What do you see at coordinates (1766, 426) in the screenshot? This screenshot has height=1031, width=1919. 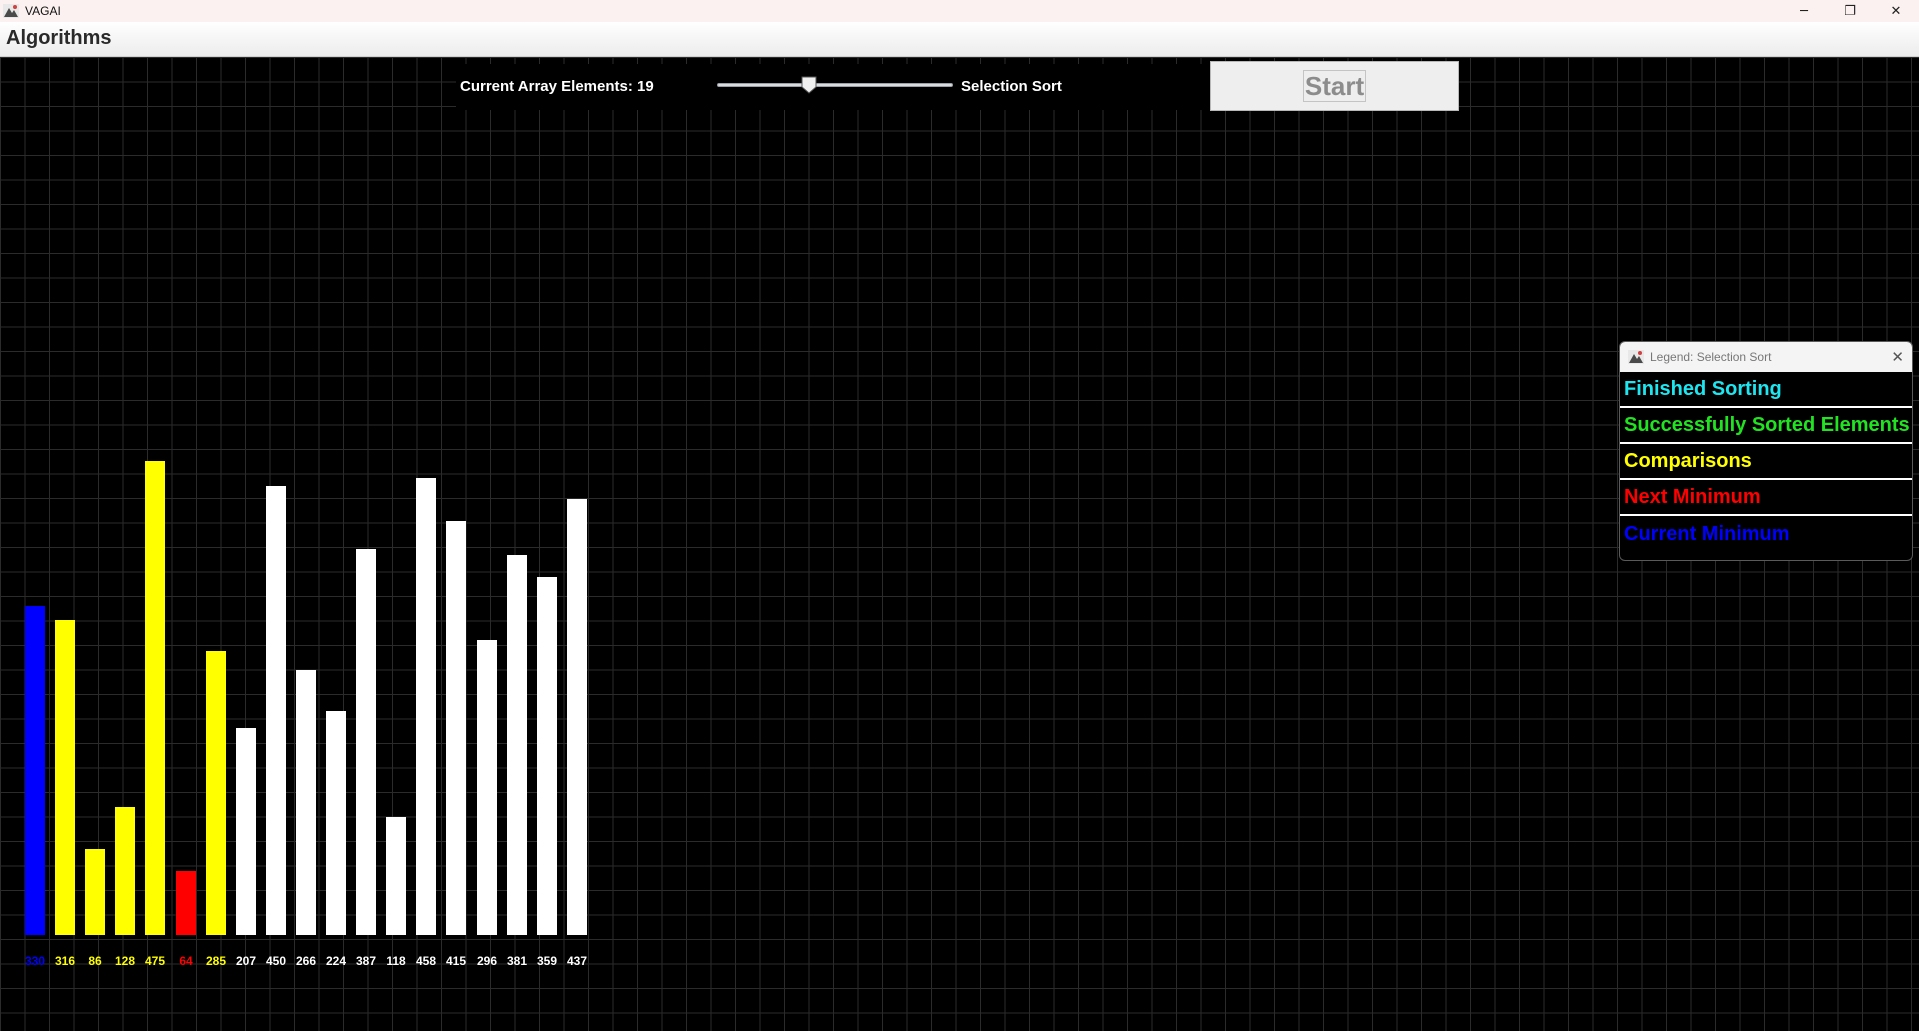 I see `legend-item-sorted: Successfully Sorted Elements` at bounding box center [1766, 426].